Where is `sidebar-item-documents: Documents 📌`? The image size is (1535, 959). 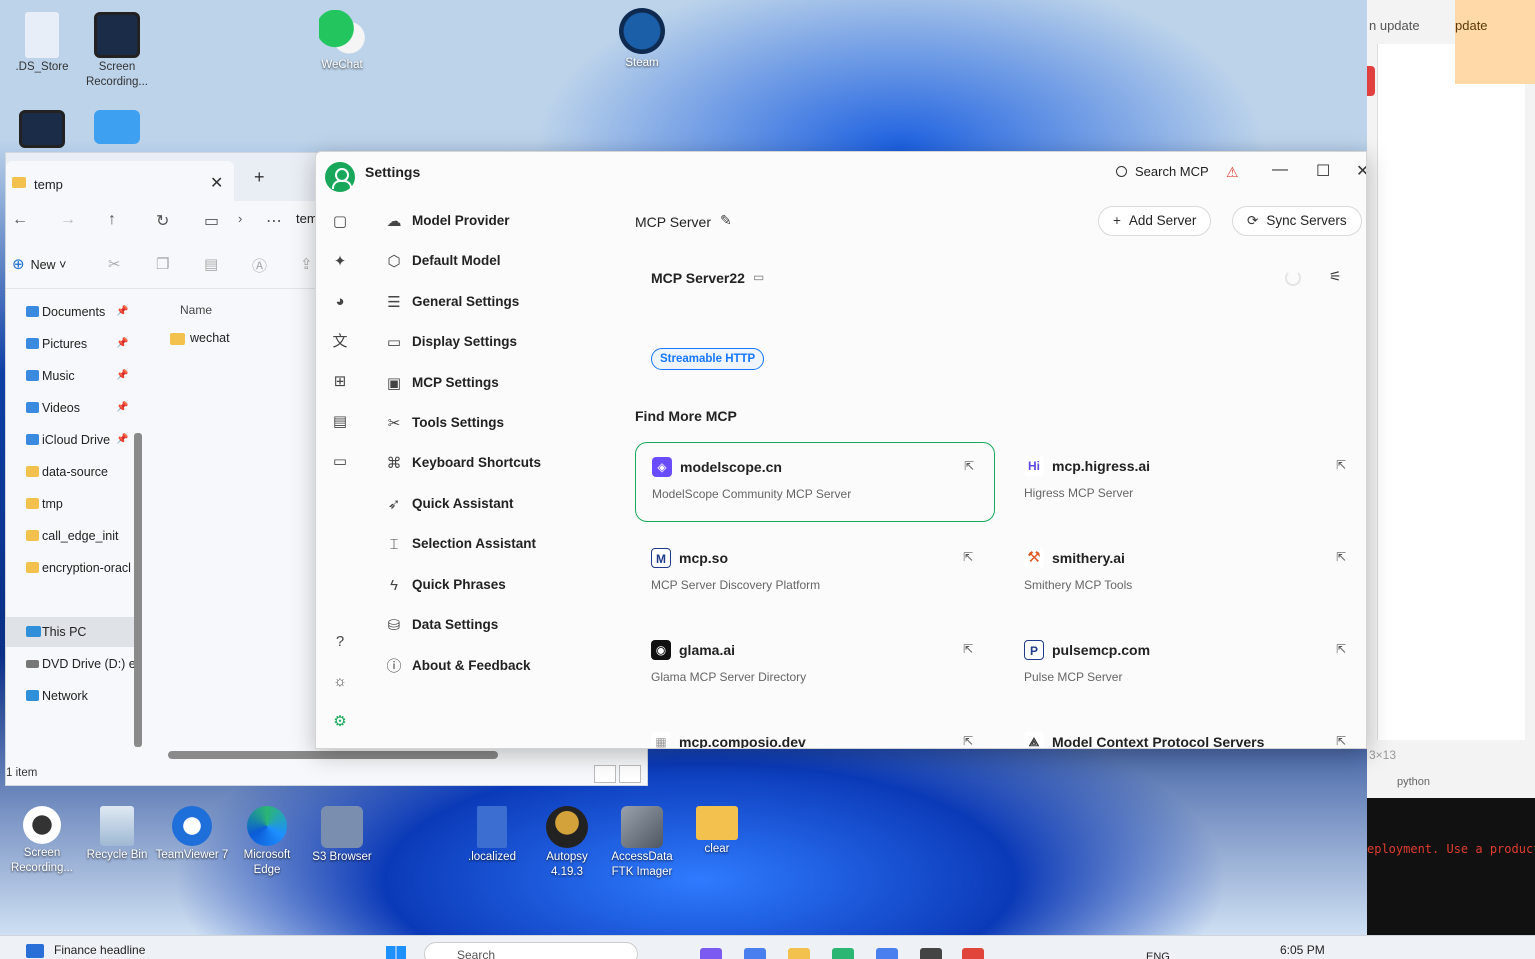 sidebar-item-documents: Documents 📌 is located at coordinates (70, 312).